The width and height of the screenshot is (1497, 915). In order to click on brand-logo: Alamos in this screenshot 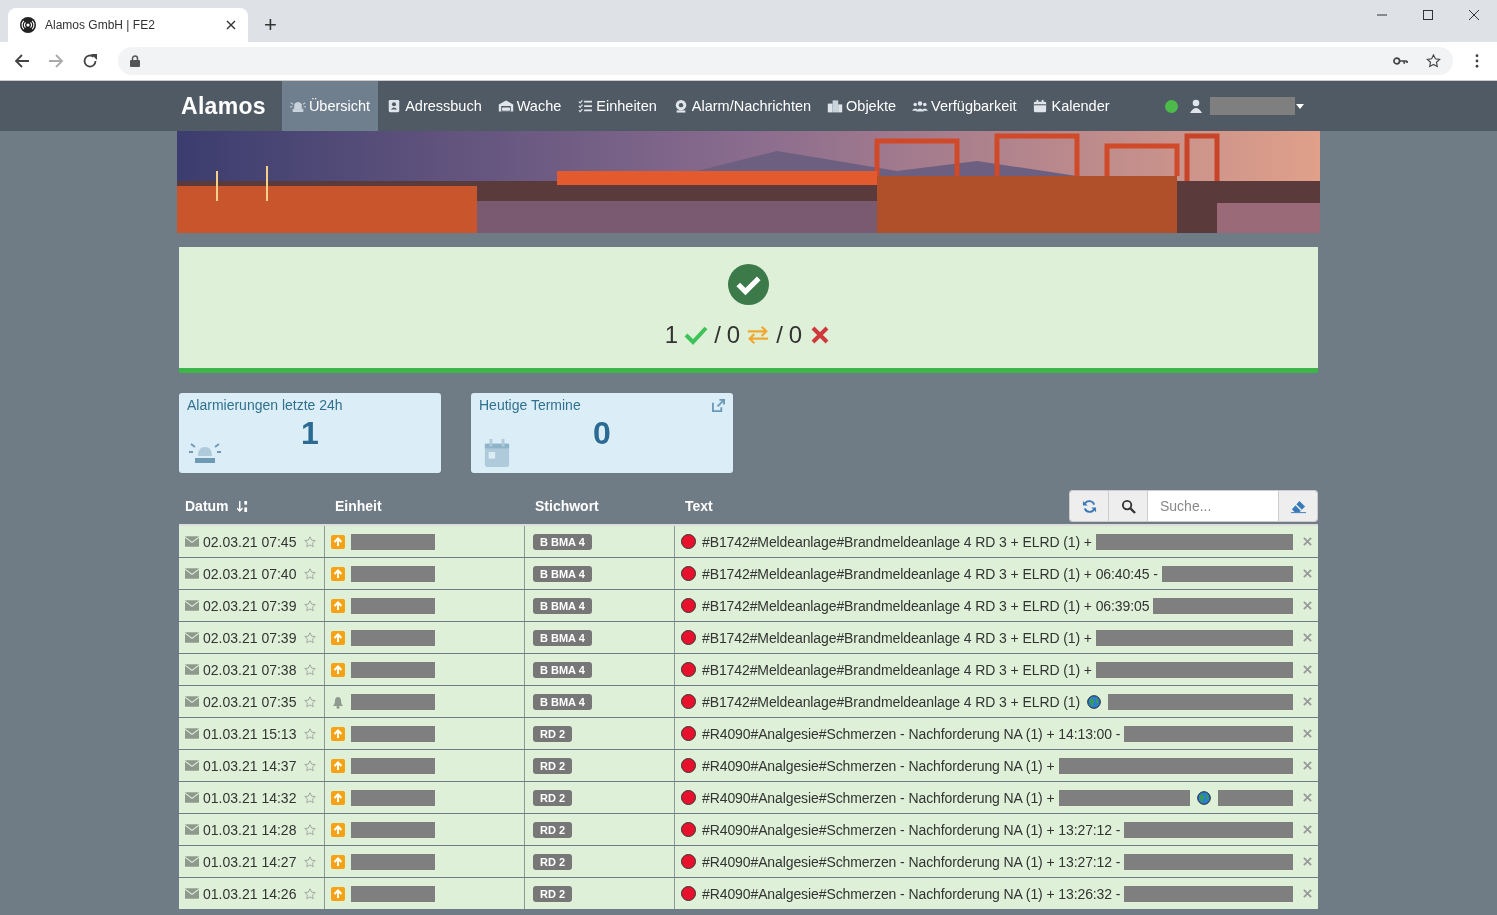, I will do `click(223, 106)`.